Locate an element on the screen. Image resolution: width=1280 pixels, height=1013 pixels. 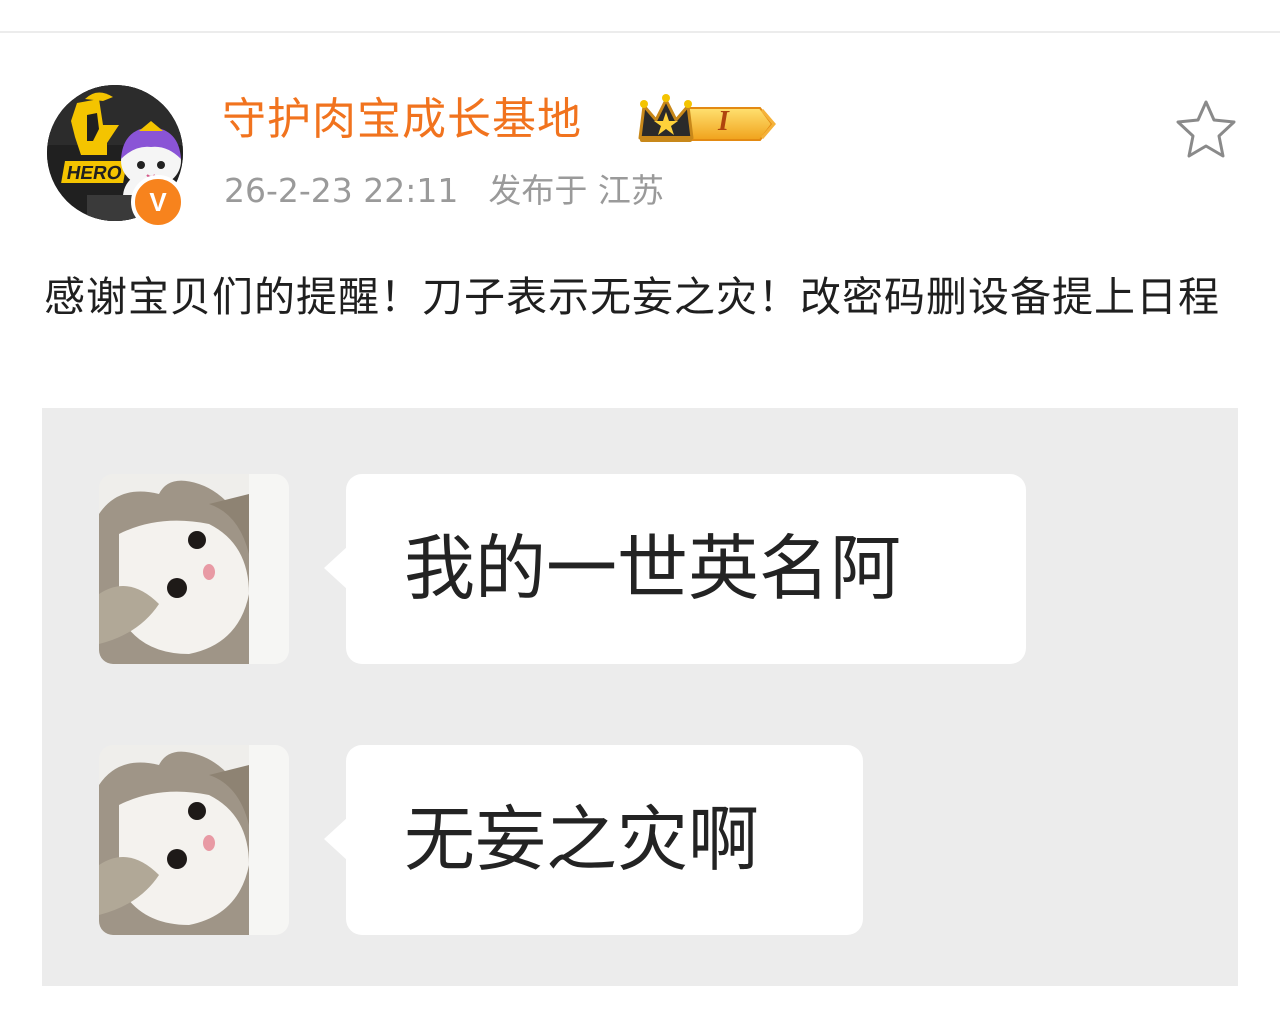
verified-badge-icon: V is located at coordinates (158, 202).